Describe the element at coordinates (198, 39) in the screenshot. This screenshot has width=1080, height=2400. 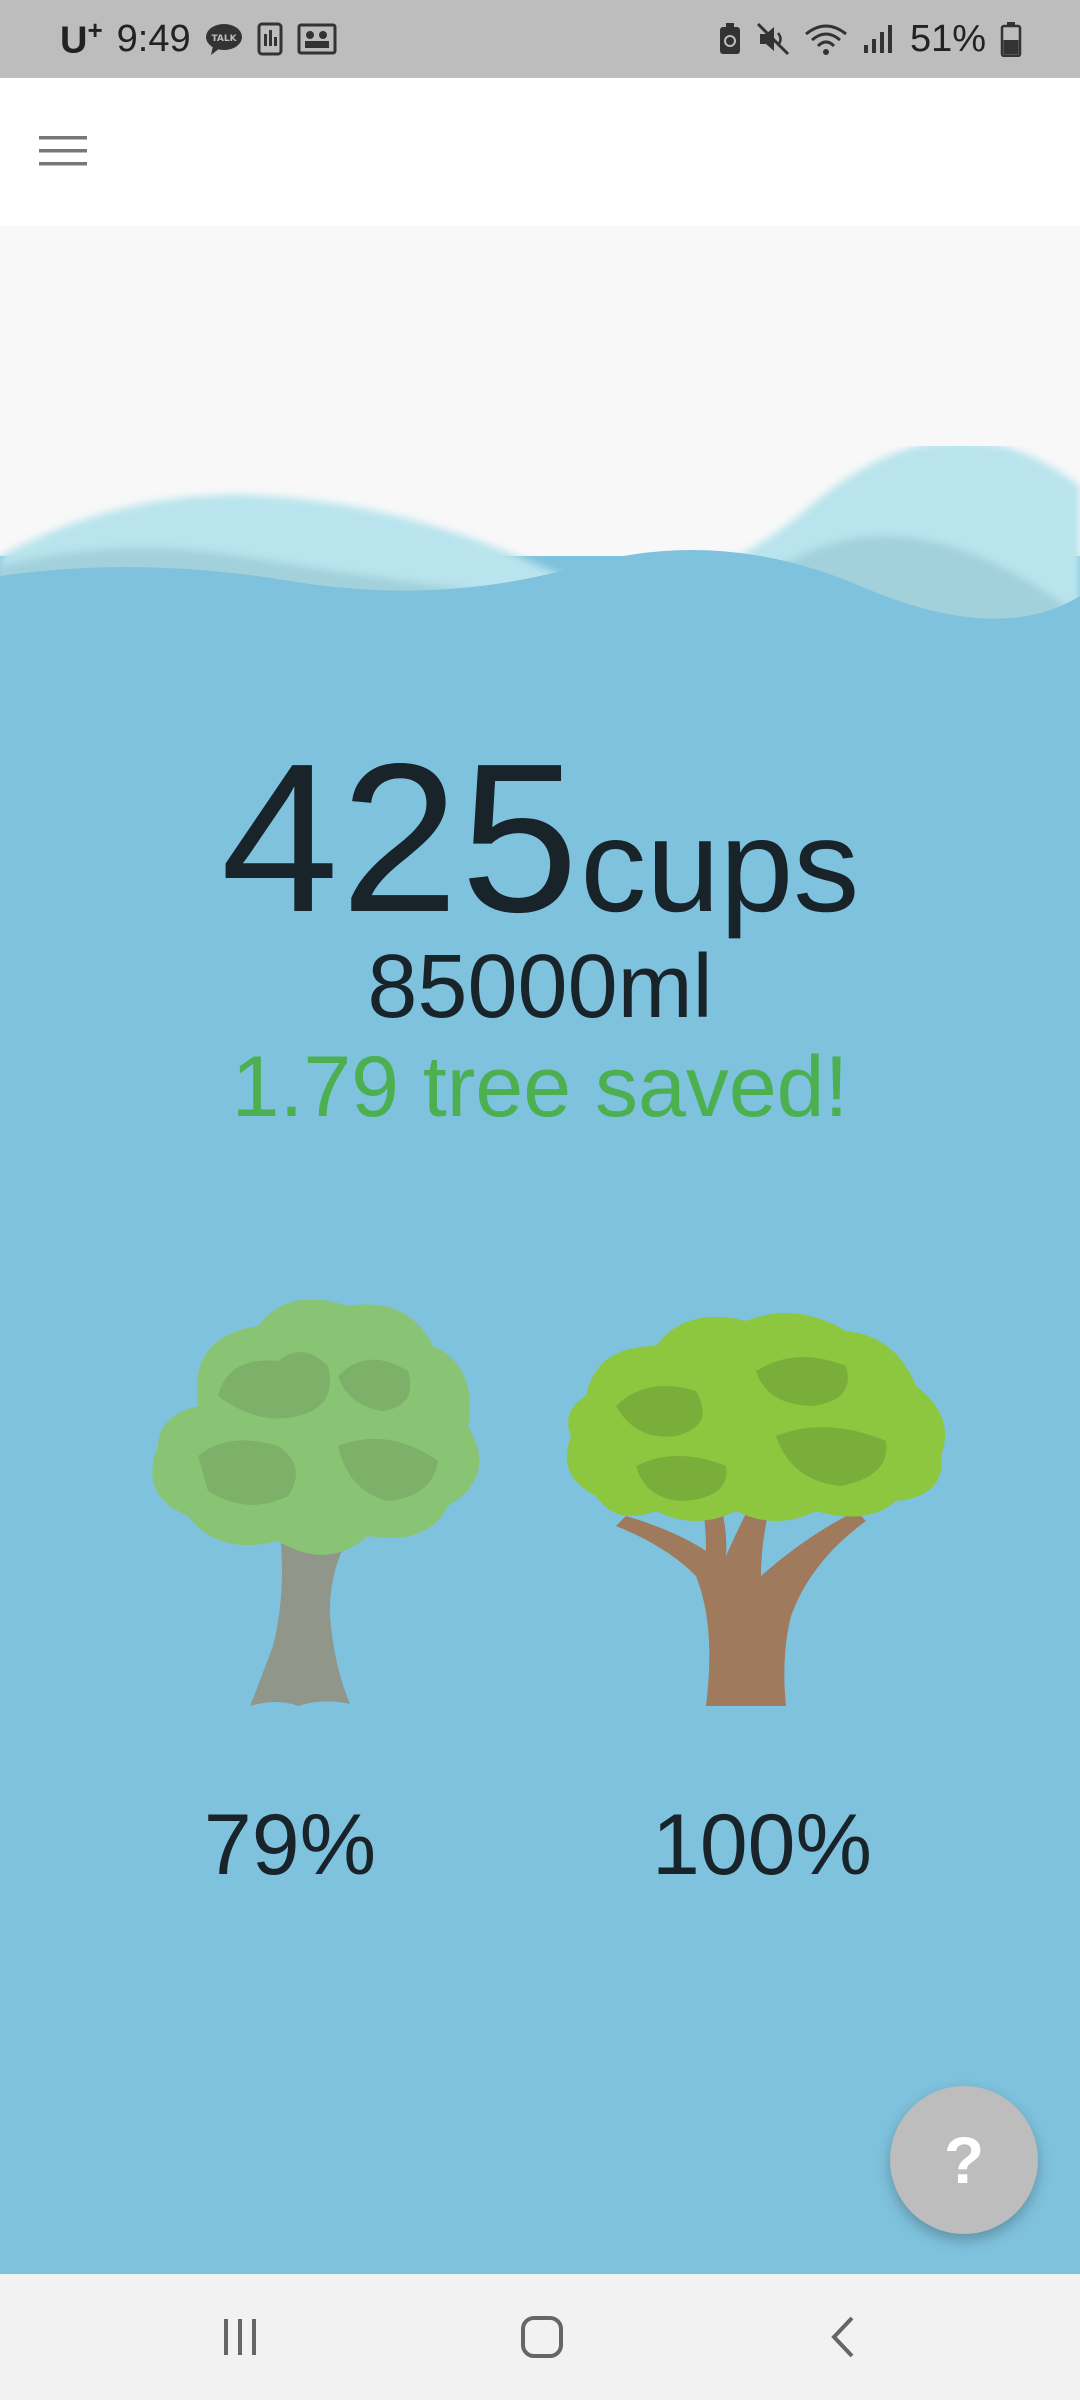
I see `status-left: U+ 9:49 TALK` at that location.